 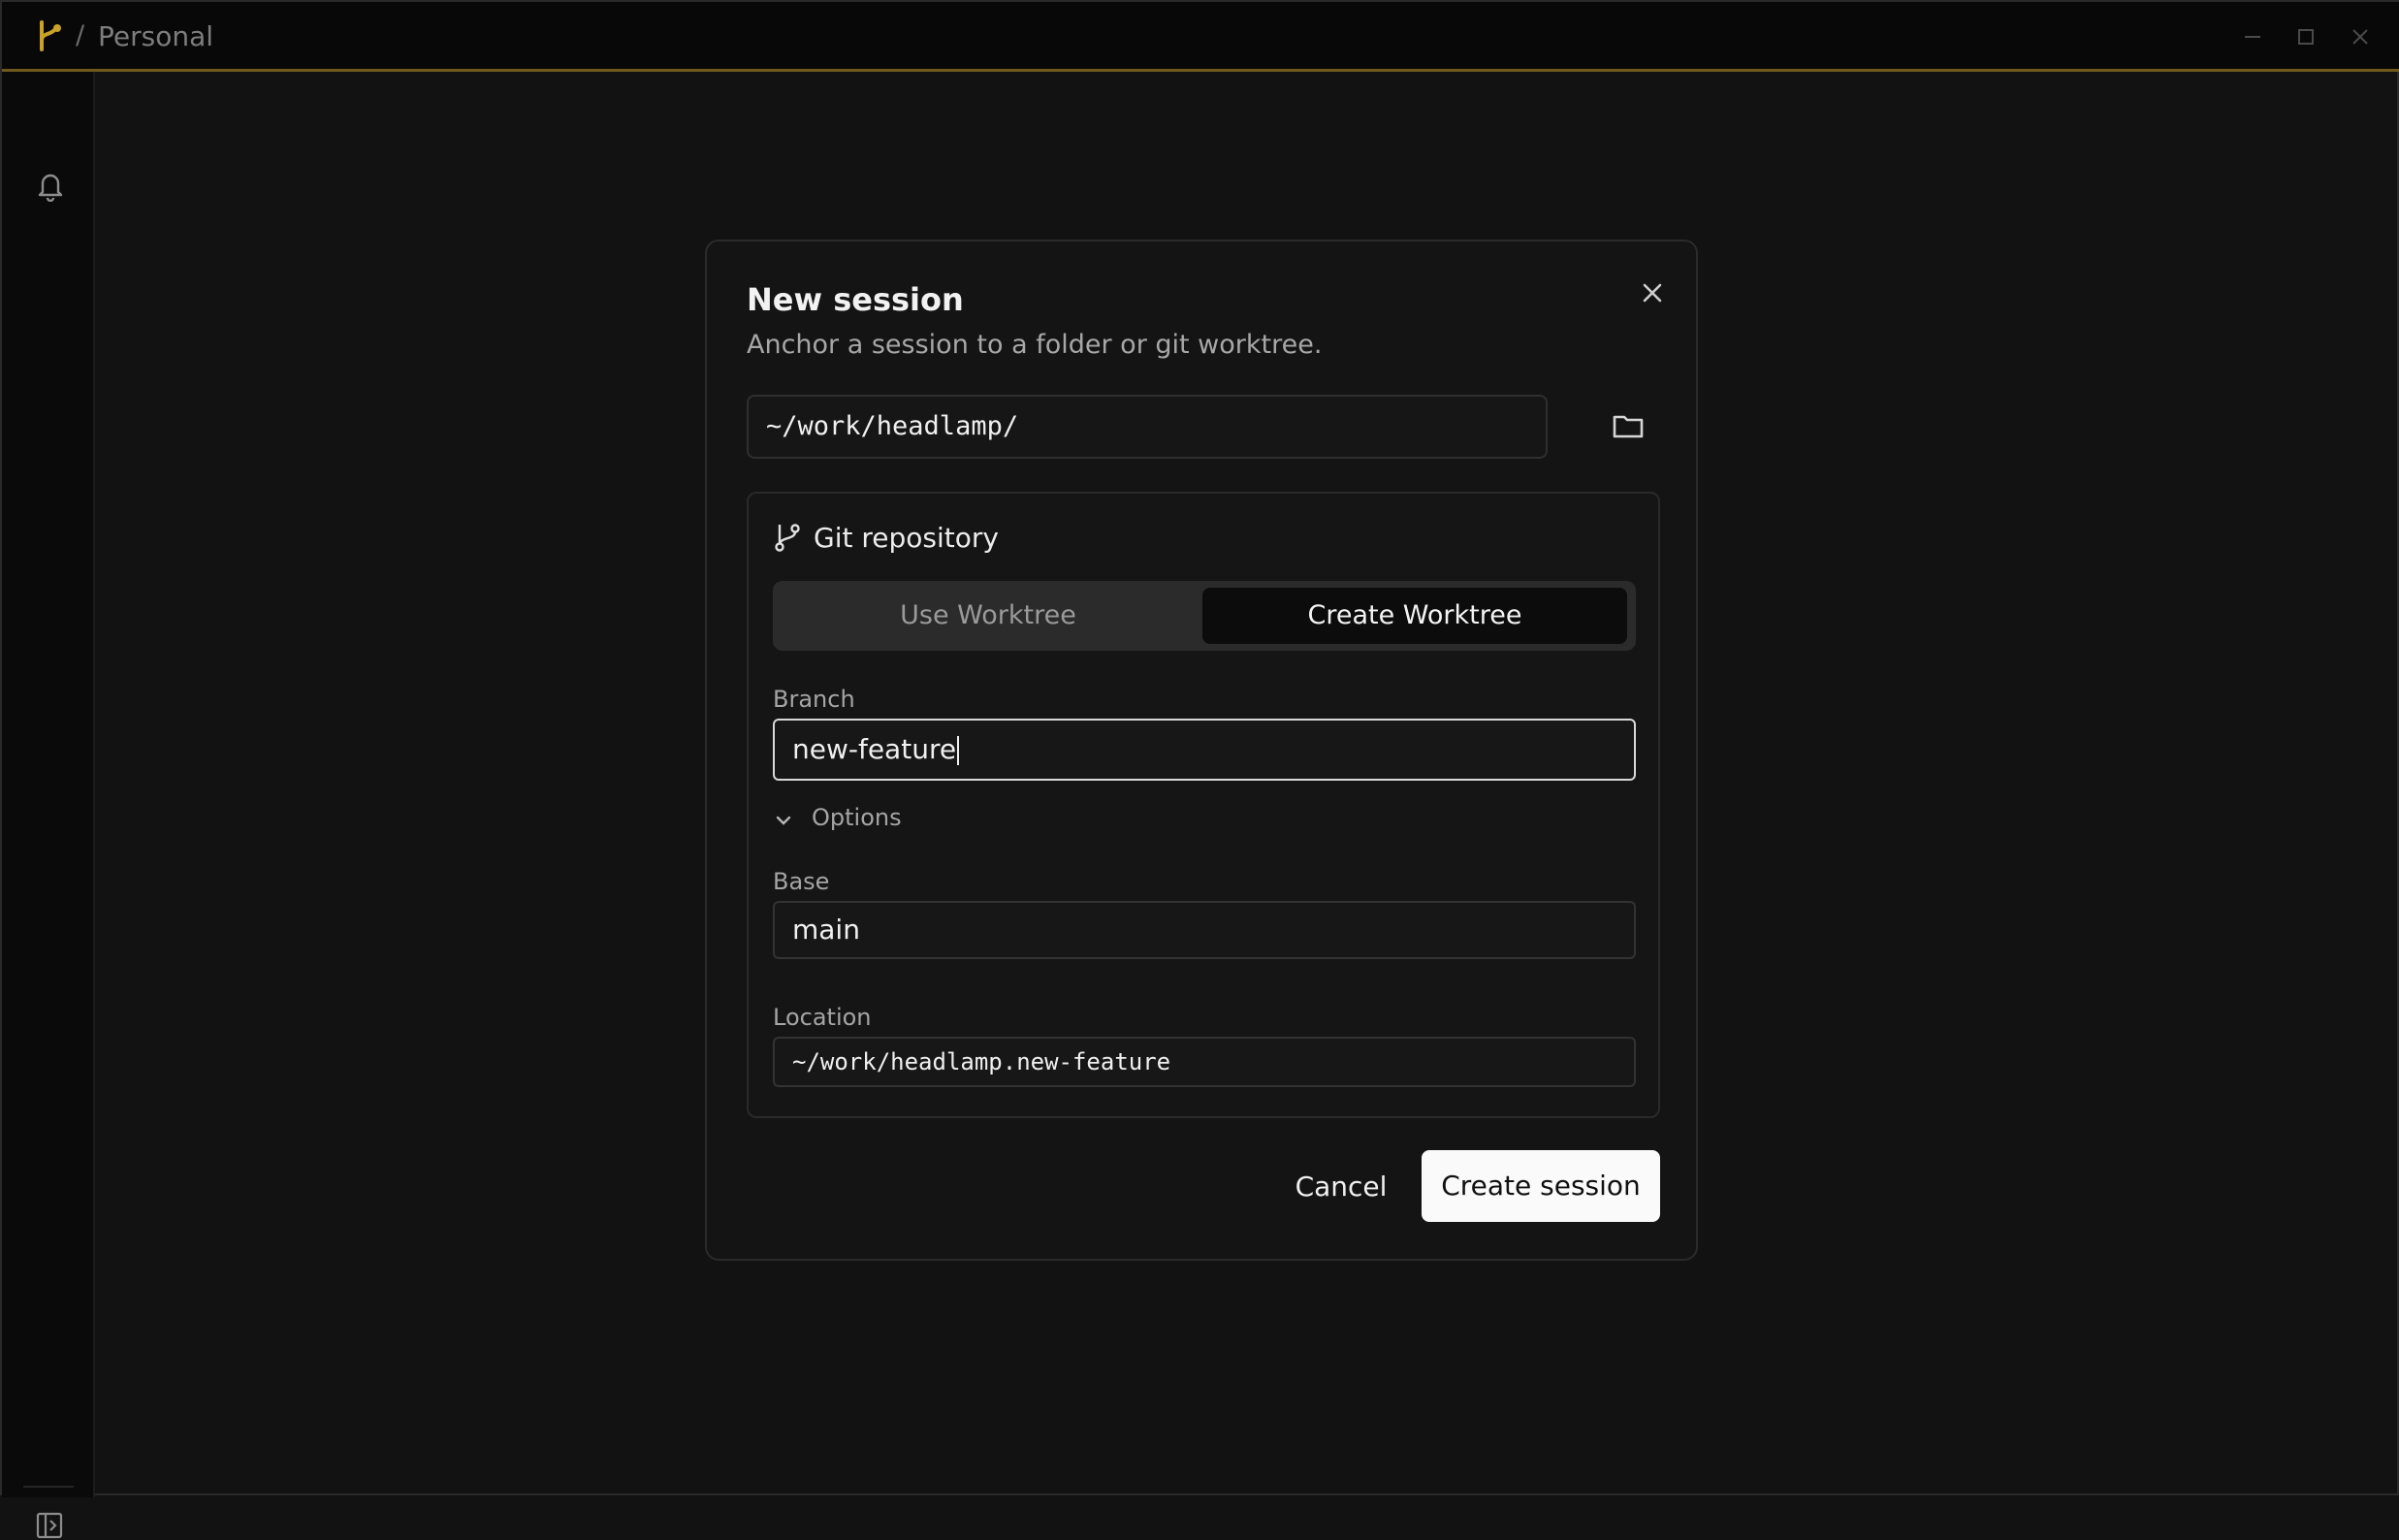 I want to click on dialog-title: New session, so click(x=856, y=300).